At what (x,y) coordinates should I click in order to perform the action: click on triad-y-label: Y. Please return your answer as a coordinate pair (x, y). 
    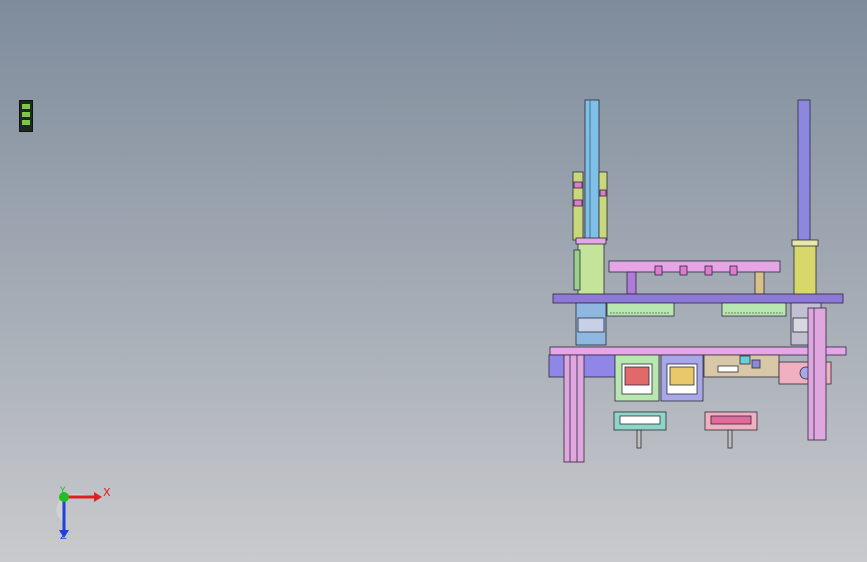
    Looking at the image, I should click on (63, 491).